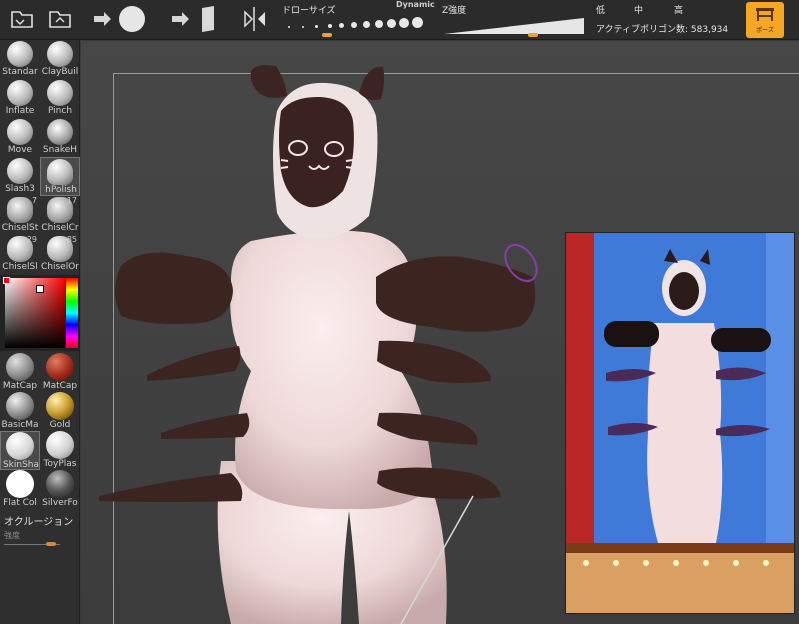 This screenshot has height=624, width=799. I want to click on matcap-gray-icon, so click(20, 367).